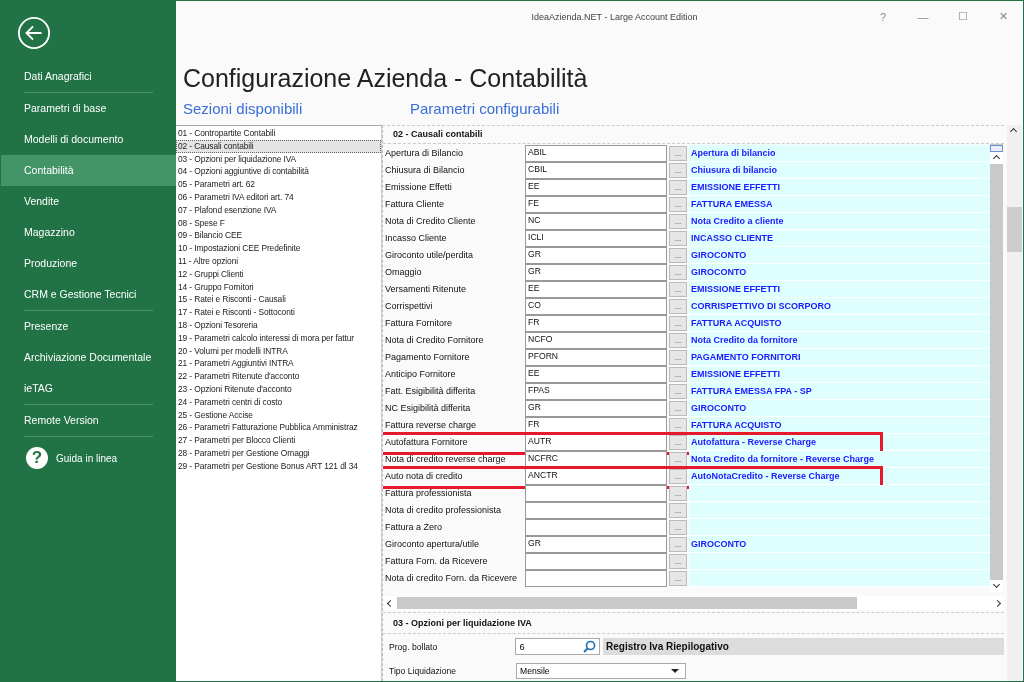 The image size is (1024, 682). I want to click on list-item: 01 - Contropartite Contabili, so click(278, 133).